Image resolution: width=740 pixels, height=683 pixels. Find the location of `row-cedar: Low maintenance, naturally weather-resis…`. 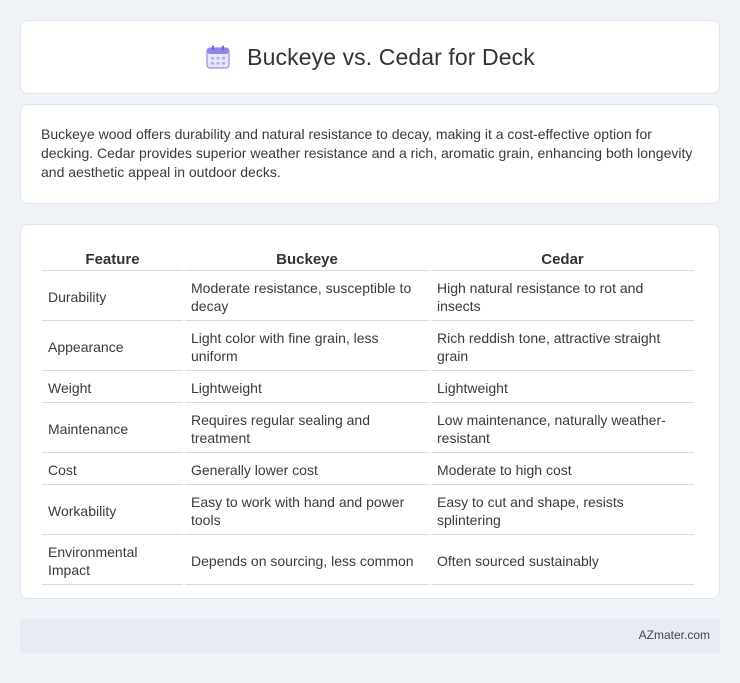

row-cedar: Low maintenance, naturally weather-resis… is located at coordinates (562, 429).